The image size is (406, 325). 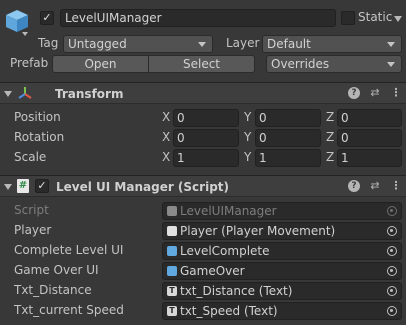 What do you see at coordinates (25, 93) in the screenshot?
I see `transform-axes-icon` at bounding box center [25, 93].